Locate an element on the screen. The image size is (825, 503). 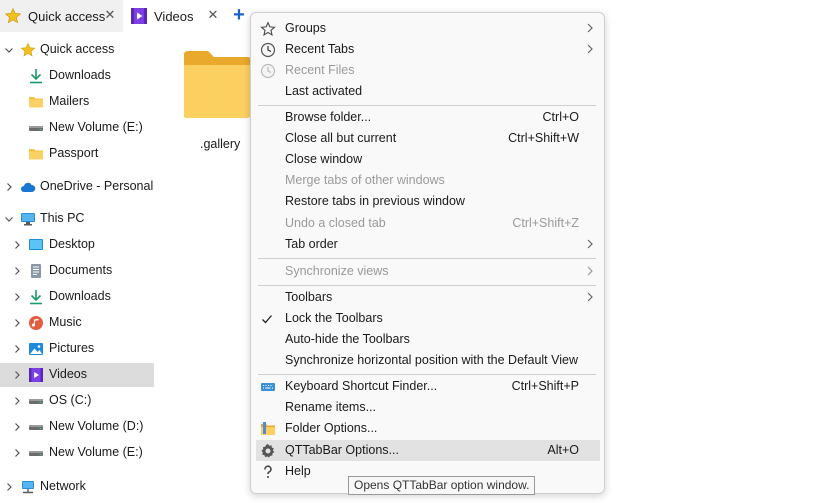
sidebar-item-downloads-pc: Downloads is located at coordinates (77, 297).